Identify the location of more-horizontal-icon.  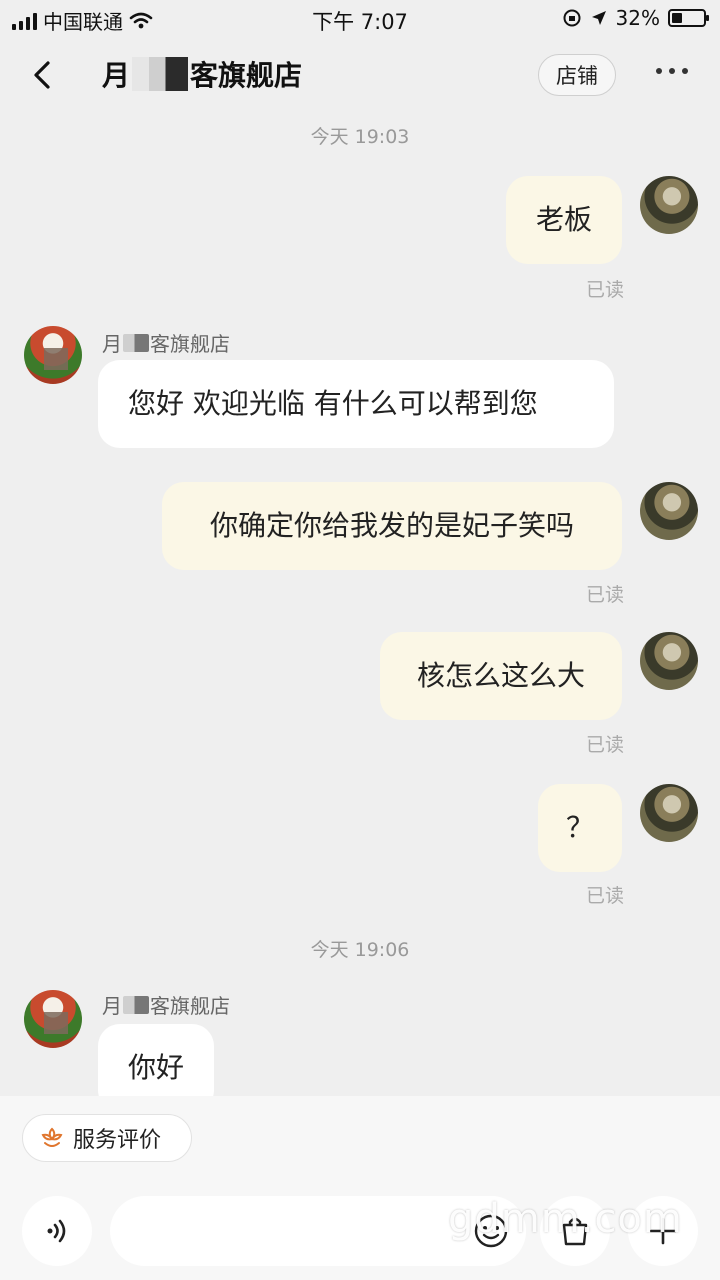
(672, 71).